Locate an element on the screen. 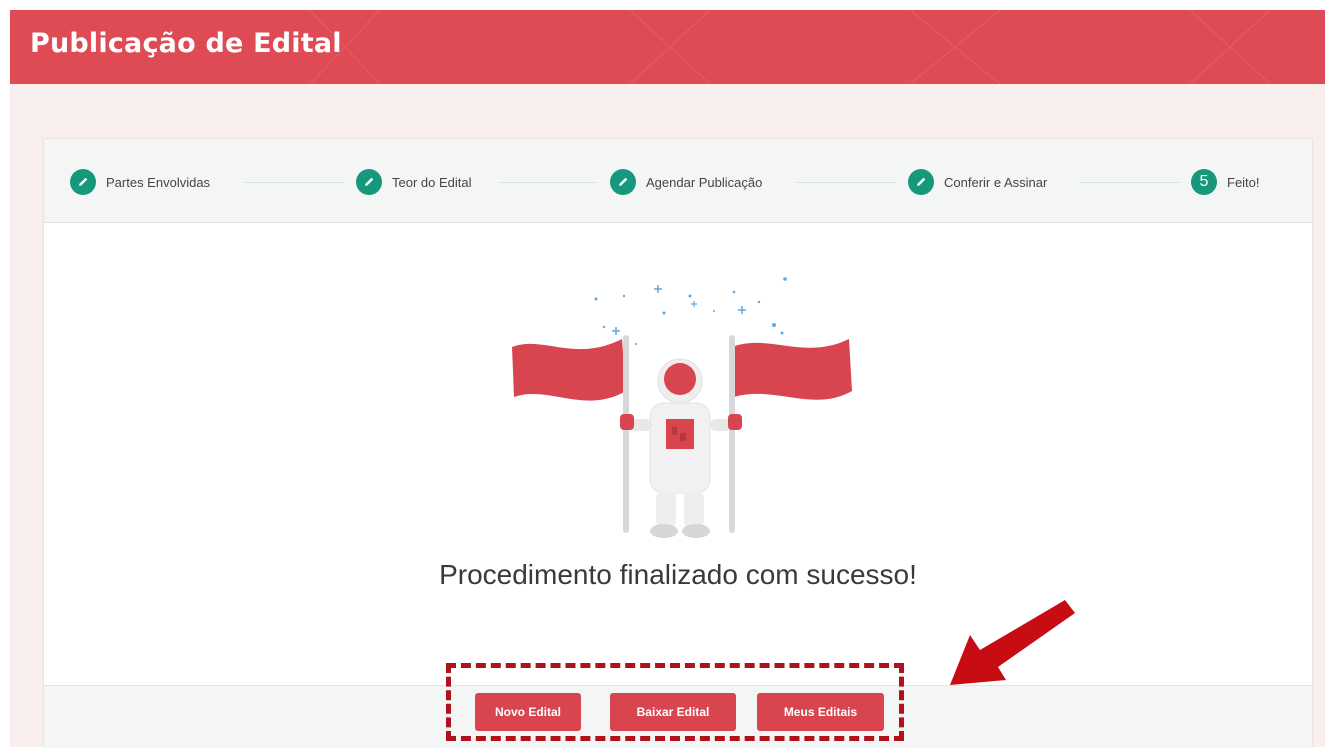 Image resolution: width=1327 pixels, height=748 pixels. astronaut-visor is located at coordinates (680, 379).